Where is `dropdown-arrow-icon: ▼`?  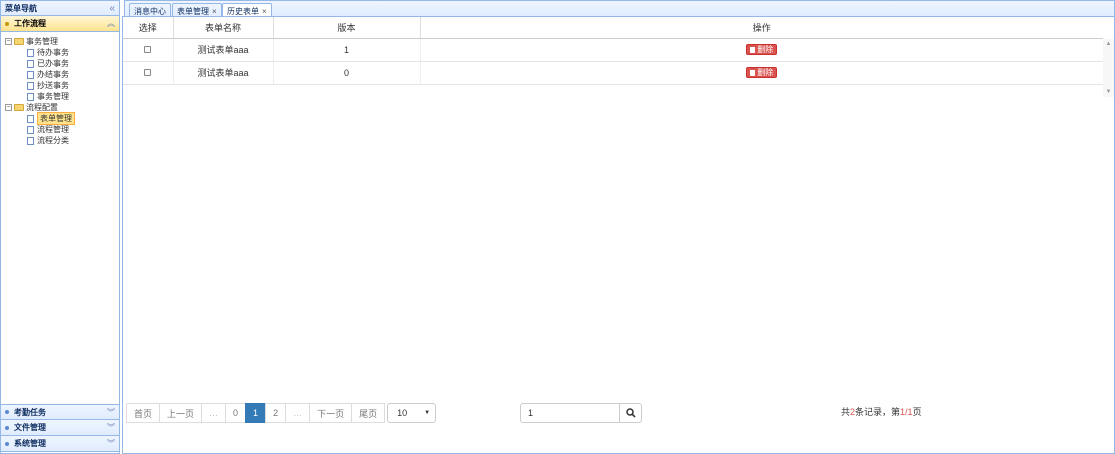
dropdown-arrow-icon: ▼ is located at coordinates (427, 413).